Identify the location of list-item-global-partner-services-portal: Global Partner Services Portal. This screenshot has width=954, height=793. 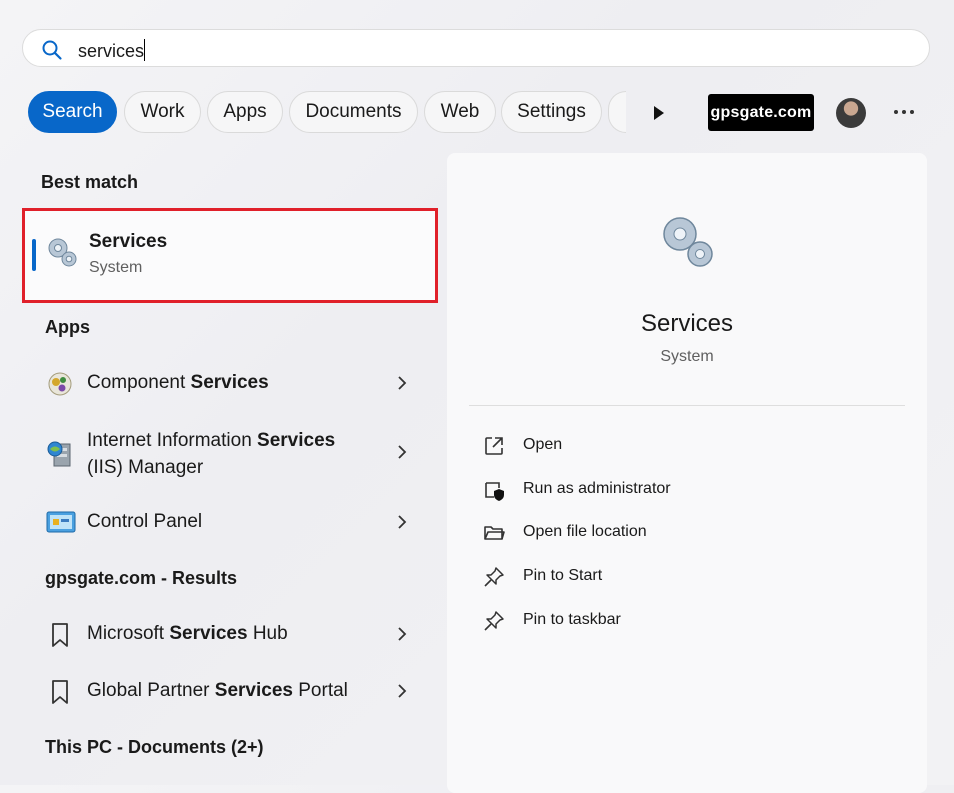
(230, 691).